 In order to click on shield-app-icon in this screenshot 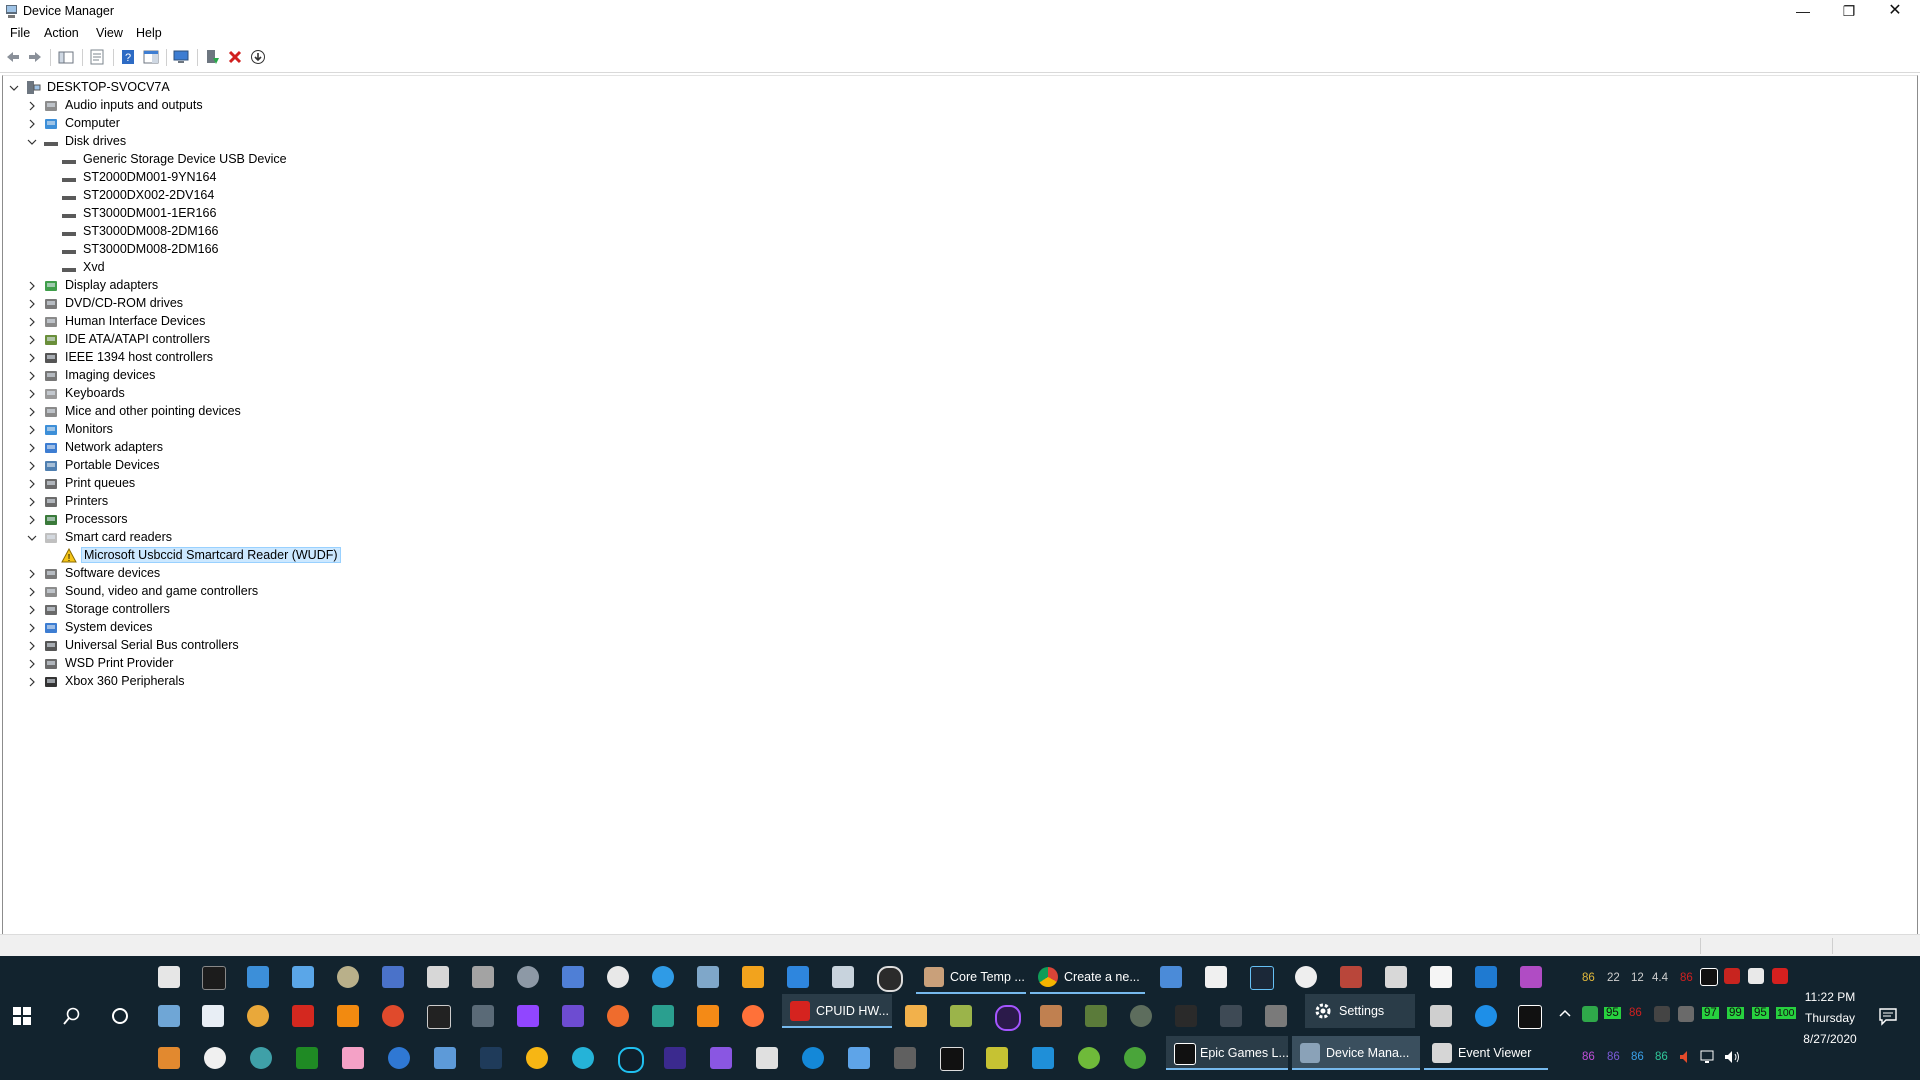, I will do `click(439, 1017)`.